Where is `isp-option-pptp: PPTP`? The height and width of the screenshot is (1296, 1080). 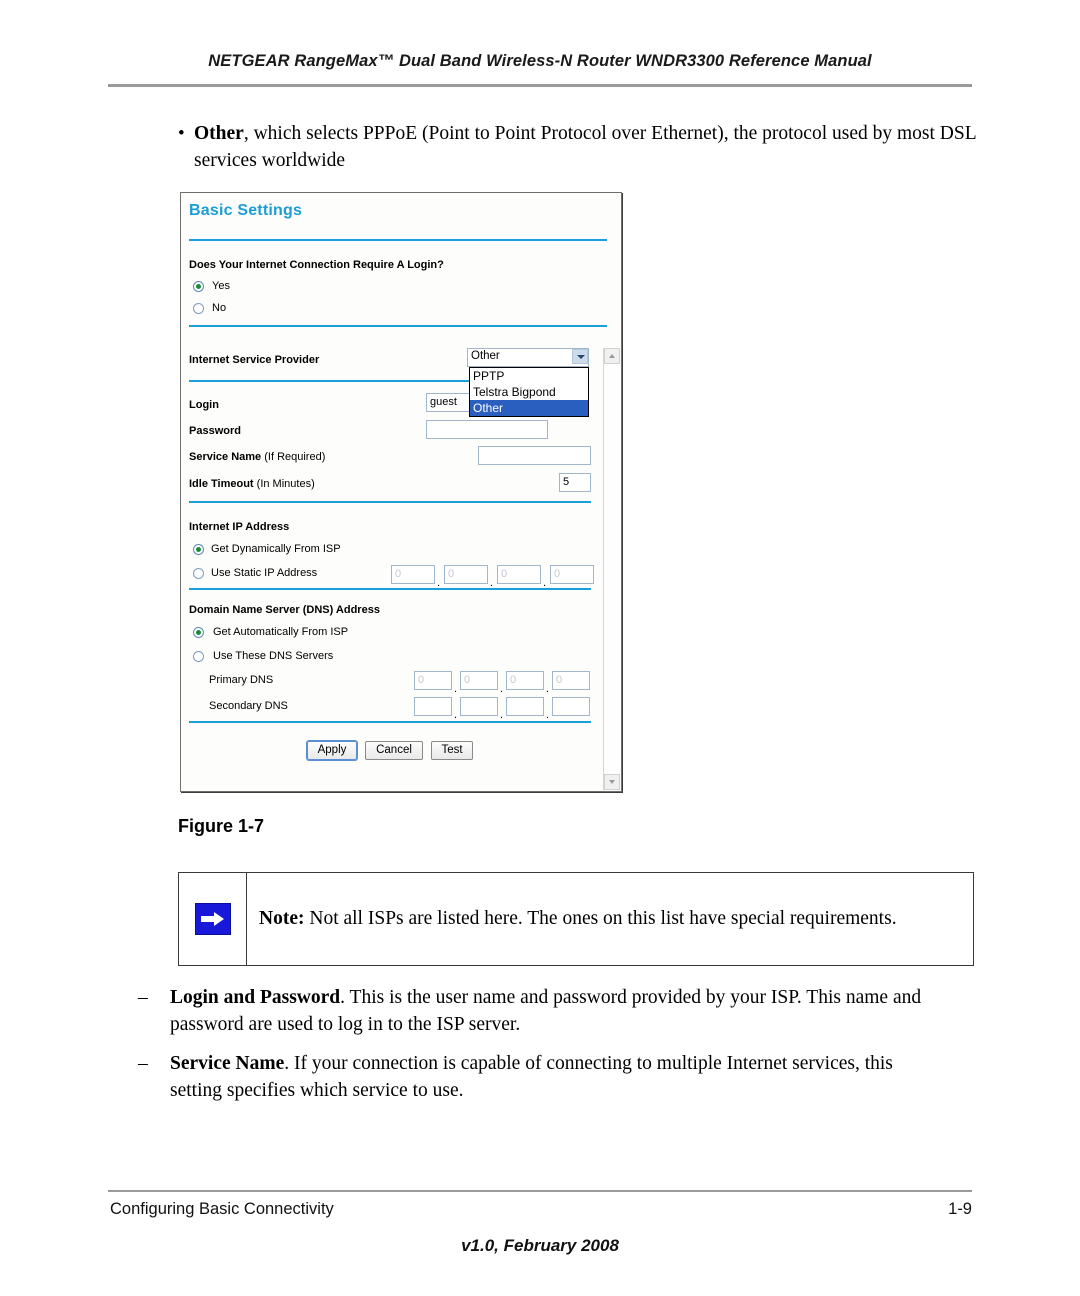 isp-option-pptp: PPTP is located at coordinates (529, 376).